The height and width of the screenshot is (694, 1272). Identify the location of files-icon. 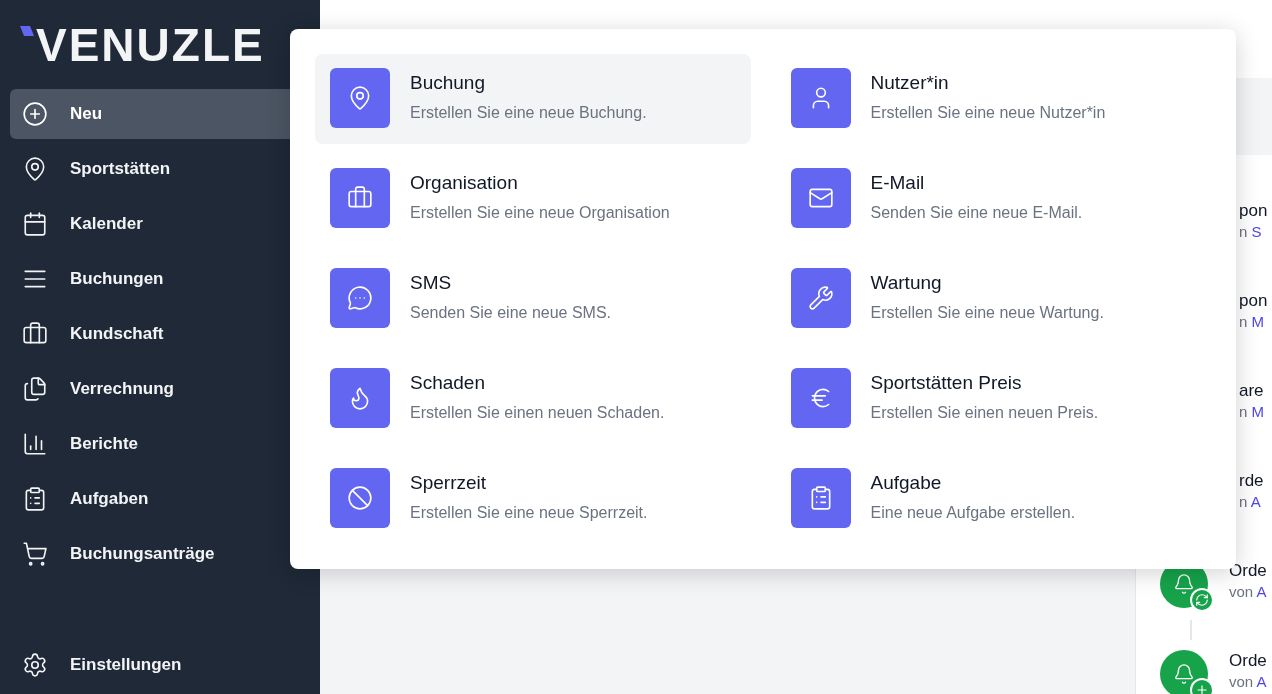
(35, 389).